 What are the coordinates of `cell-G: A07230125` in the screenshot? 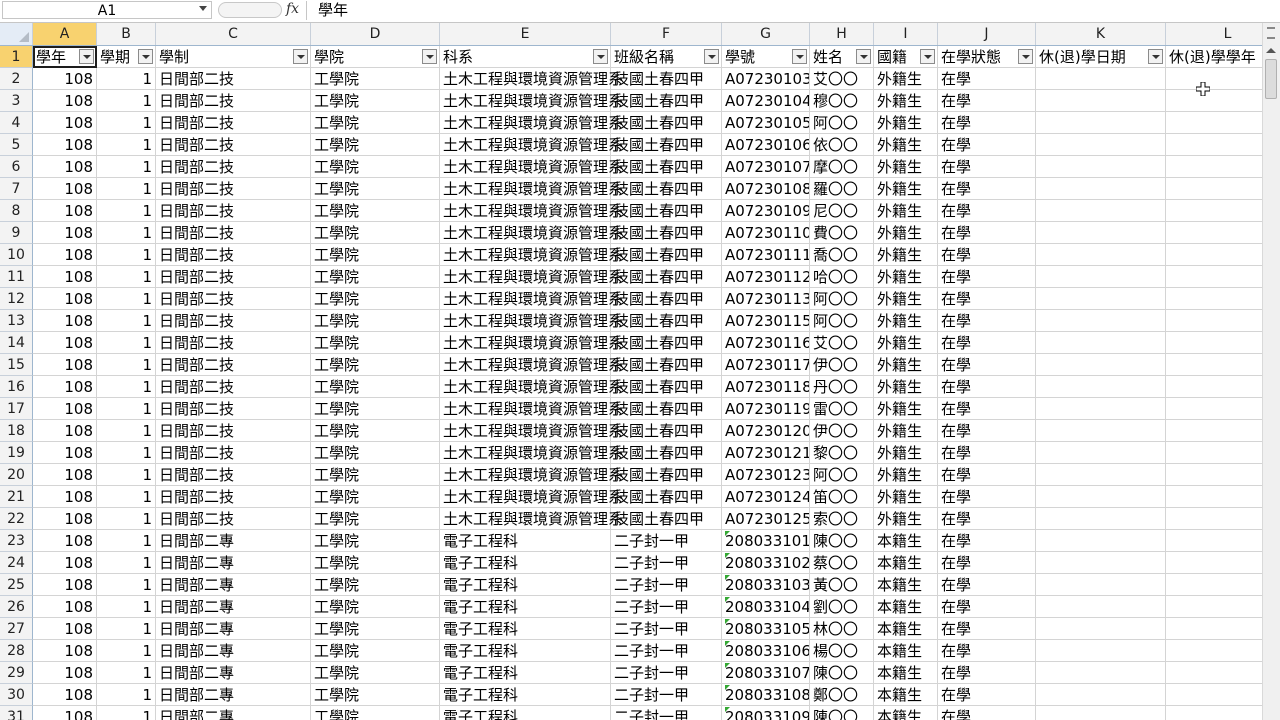 It's located at (766, 519).